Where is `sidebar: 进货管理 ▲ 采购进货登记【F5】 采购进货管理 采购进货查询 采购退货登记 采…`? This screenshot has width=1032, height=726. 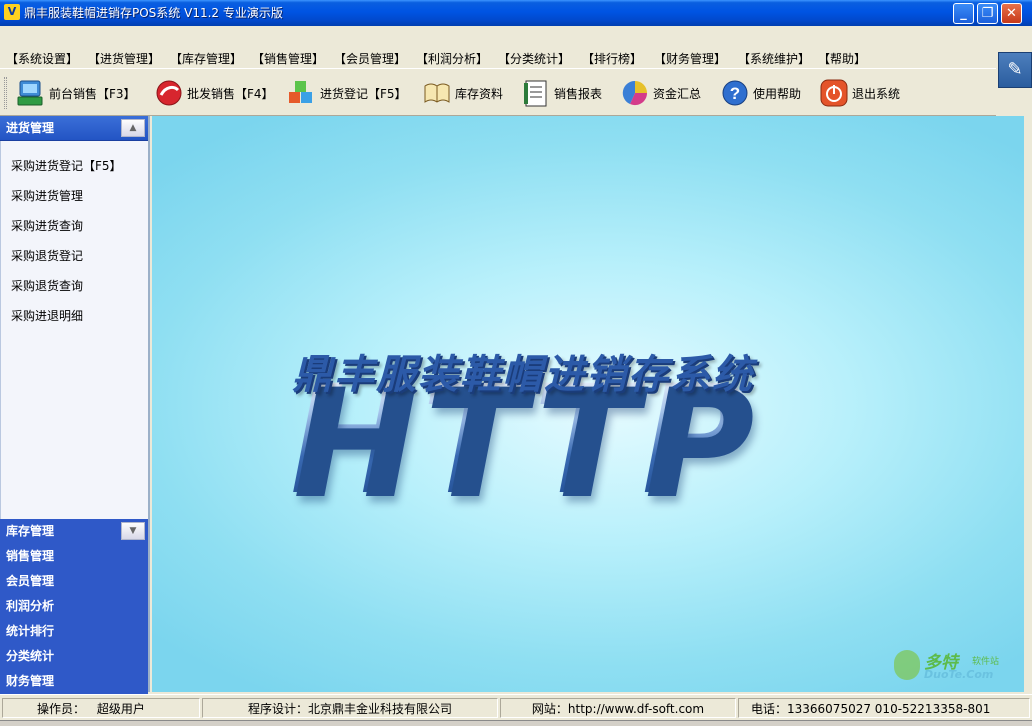
sidebar: 进货管理 ▲ 采购进货登记【F5】 采购进货管理 采购进货查询 采购退货登记 采… is located at coordinates (75, 405).